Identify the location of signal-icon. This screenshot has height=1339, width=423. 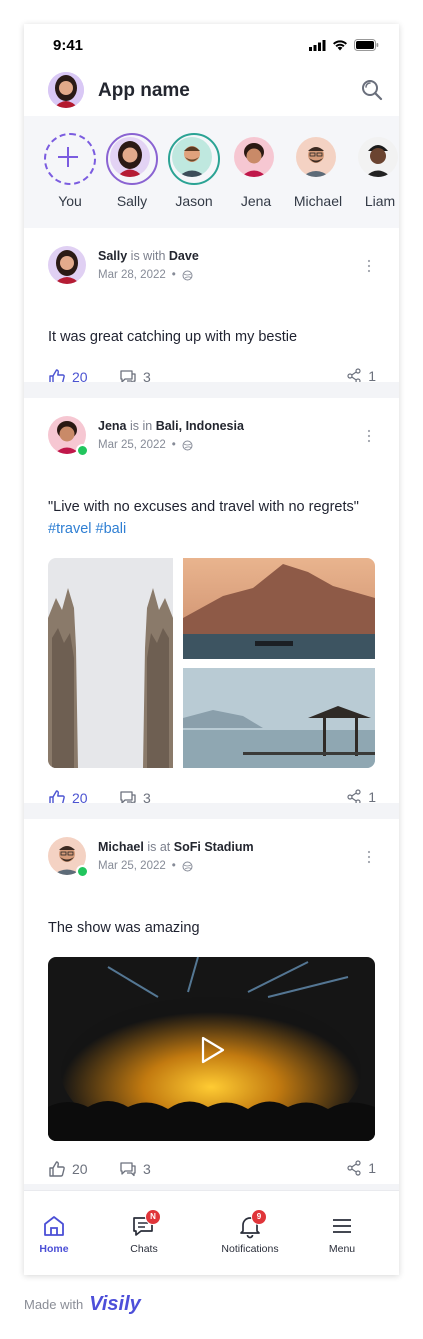
(317, 45).